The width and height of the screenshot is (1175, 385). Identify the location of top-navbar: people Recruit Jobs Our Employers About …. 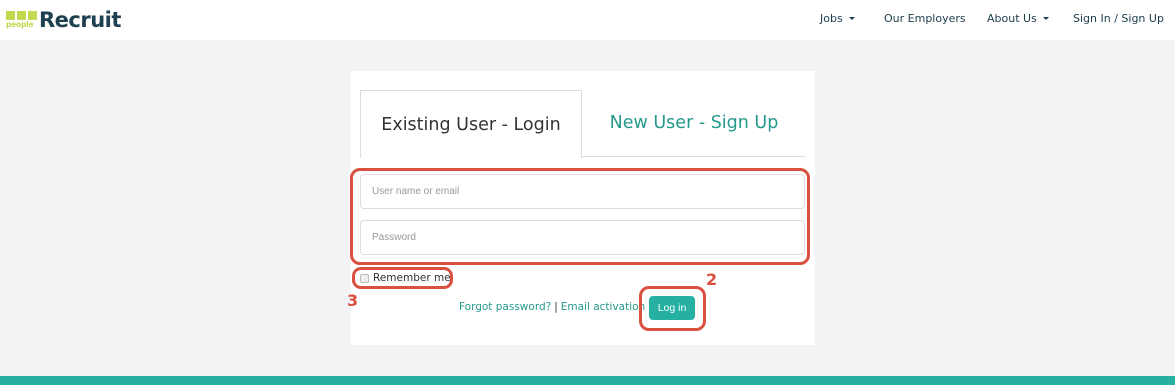
(587, 20).